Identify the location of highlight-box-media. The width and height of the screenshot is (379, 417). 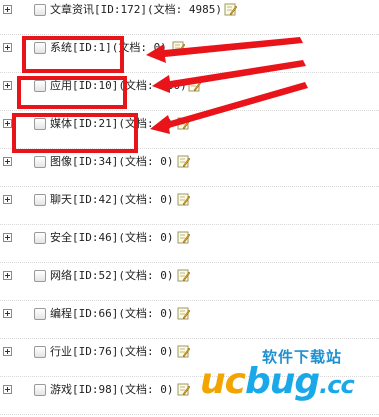
(75, 133).